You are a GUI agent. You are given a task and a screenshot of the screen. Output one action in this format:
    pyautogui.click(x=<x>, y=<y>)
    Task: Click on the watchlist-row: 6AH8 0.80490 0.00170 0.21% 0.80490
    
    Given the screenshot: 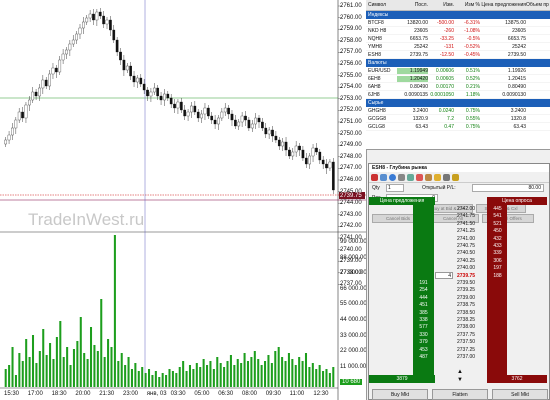 What is the action you would take?
    pyautogui.click(x=458, y=87)
    